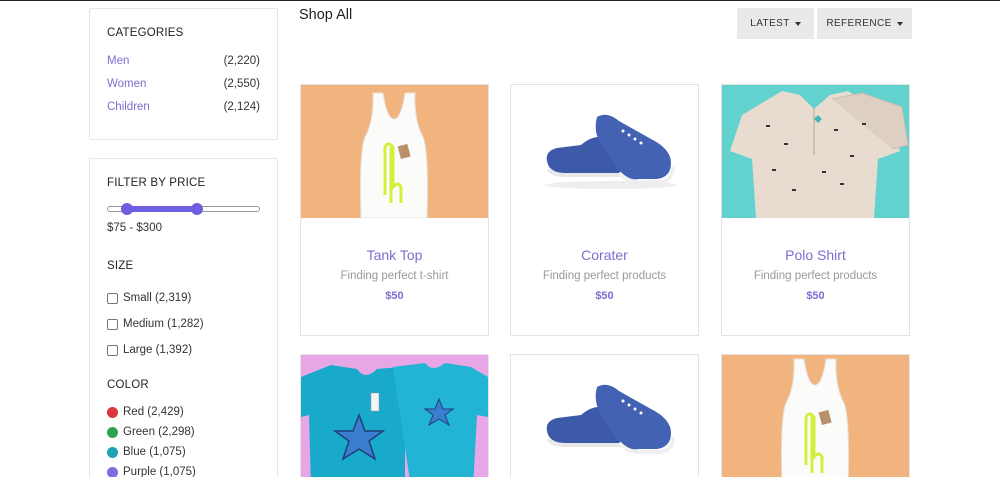  I want to click on color-option-red: Red (2,429), so click(183, 412).